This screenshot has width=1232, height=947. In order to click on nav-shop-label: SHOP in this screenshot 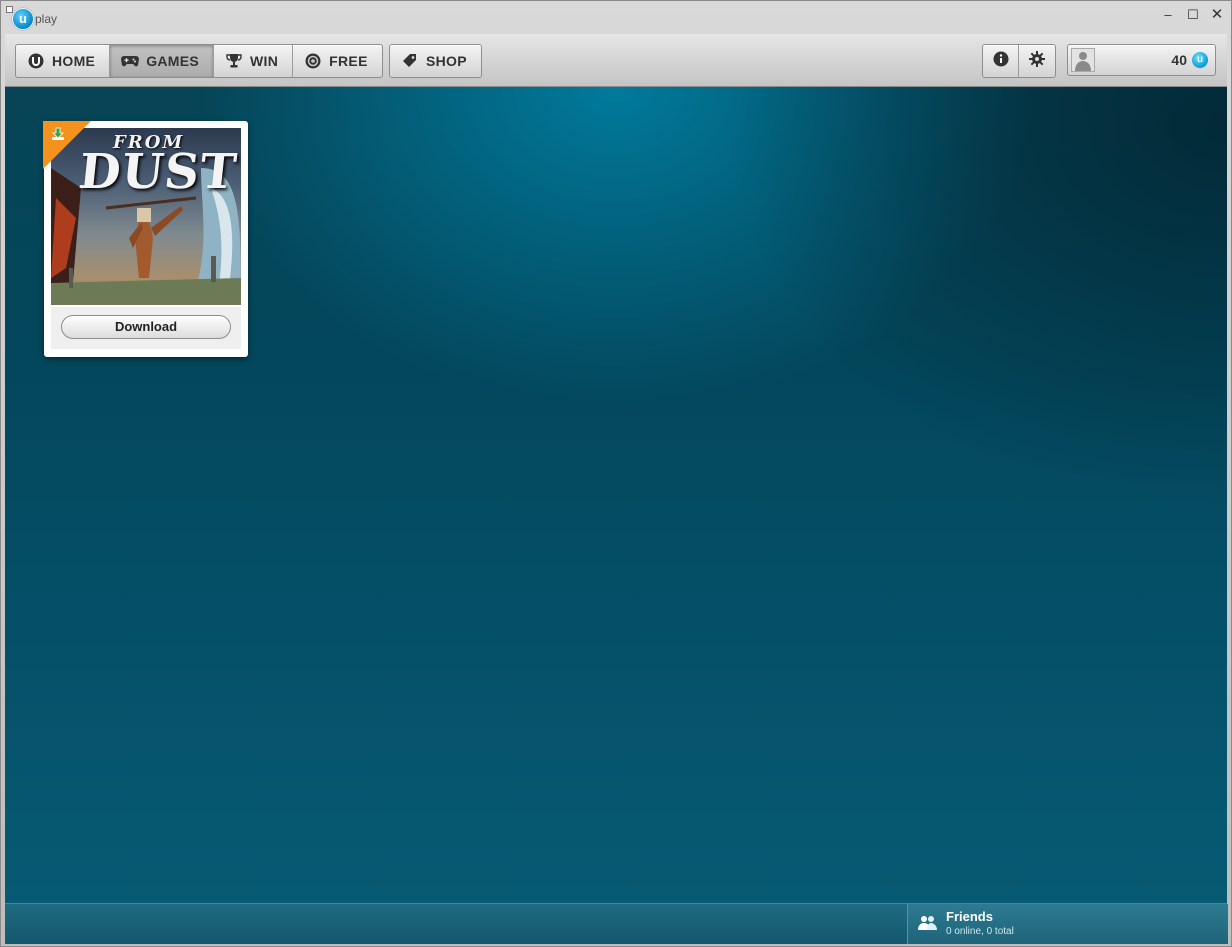, I will do `click(446, 61)`.